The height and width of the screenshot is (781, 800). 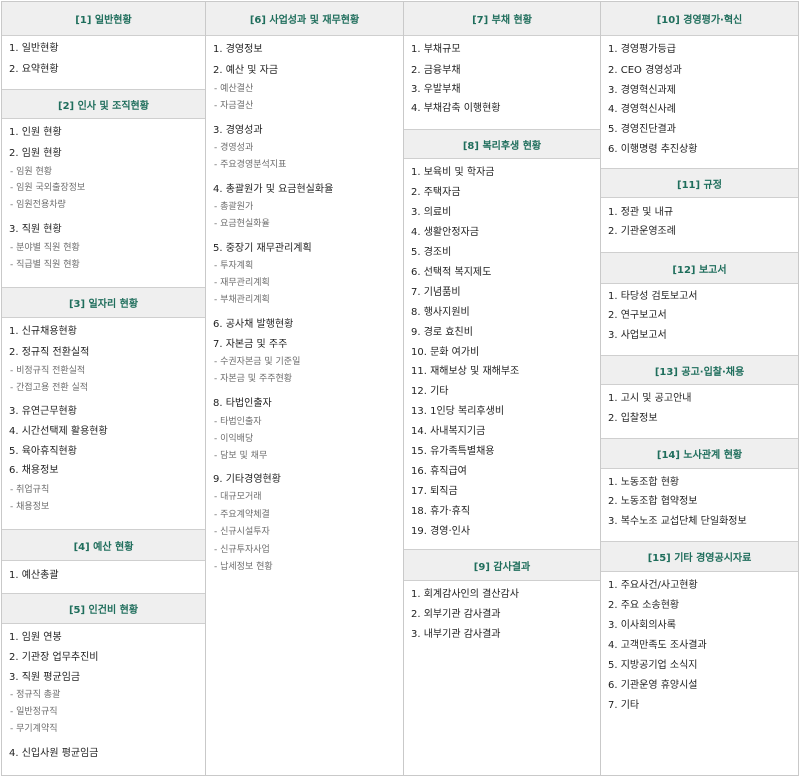 What do you see at coordinates (250, 345) in the screenshot?
I see `menu-item: 7. 자본금 및 주주` at bounding box center [250, 345].